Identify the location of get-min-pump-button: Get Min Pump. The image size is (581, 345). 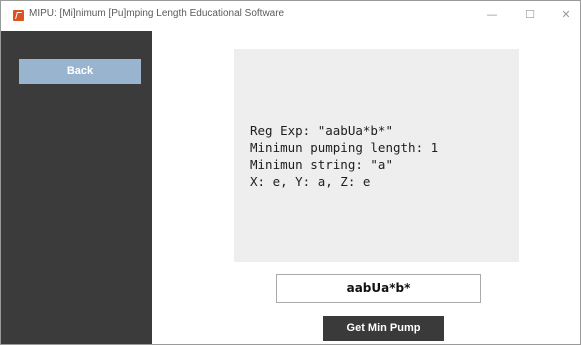
(383, 328).